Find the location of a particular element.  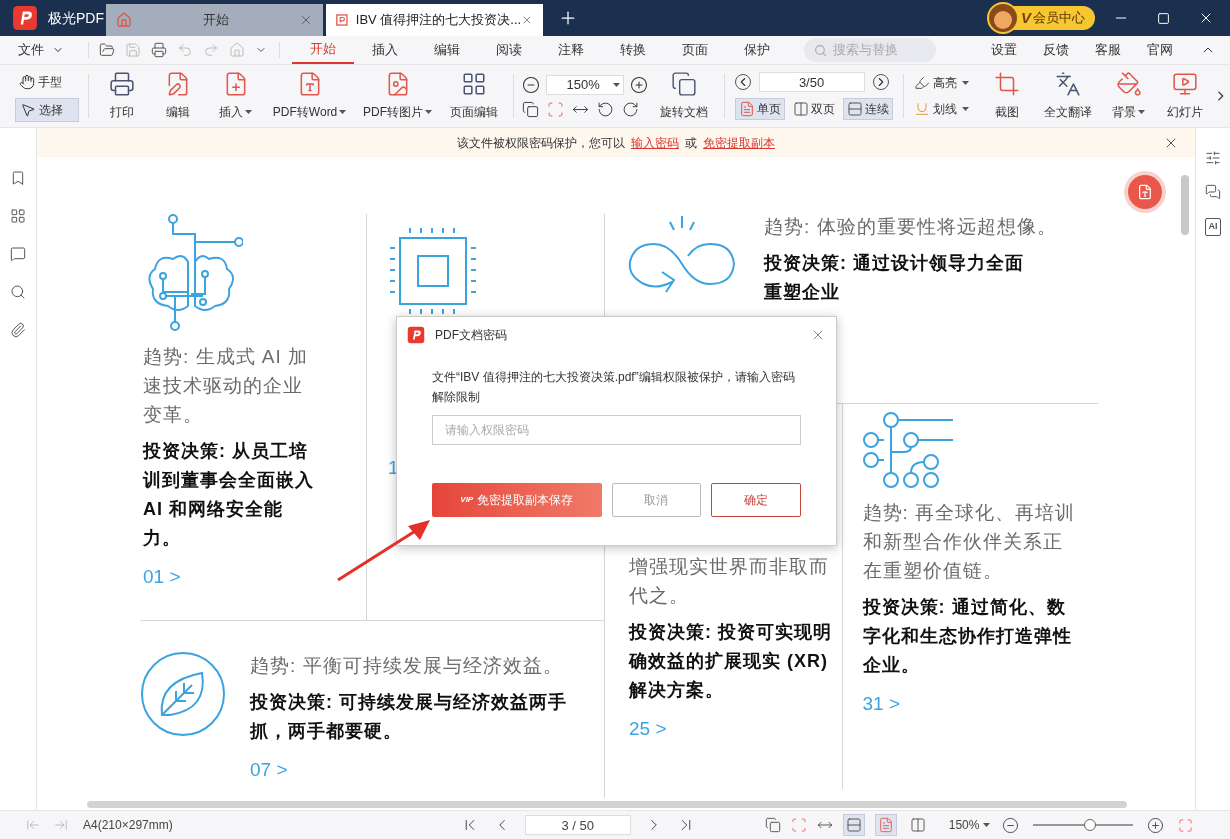

extract-copy-link: 免密提取副本 is located at coordinates (739, 142).